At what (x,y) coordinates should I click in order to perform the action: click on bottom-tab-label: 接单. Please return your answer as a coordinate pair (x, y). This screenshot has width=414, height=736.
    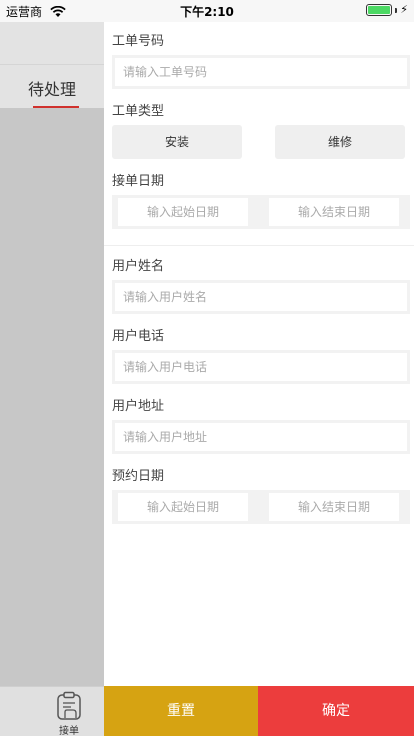
    Looking at the image, I should click on (69, 731).